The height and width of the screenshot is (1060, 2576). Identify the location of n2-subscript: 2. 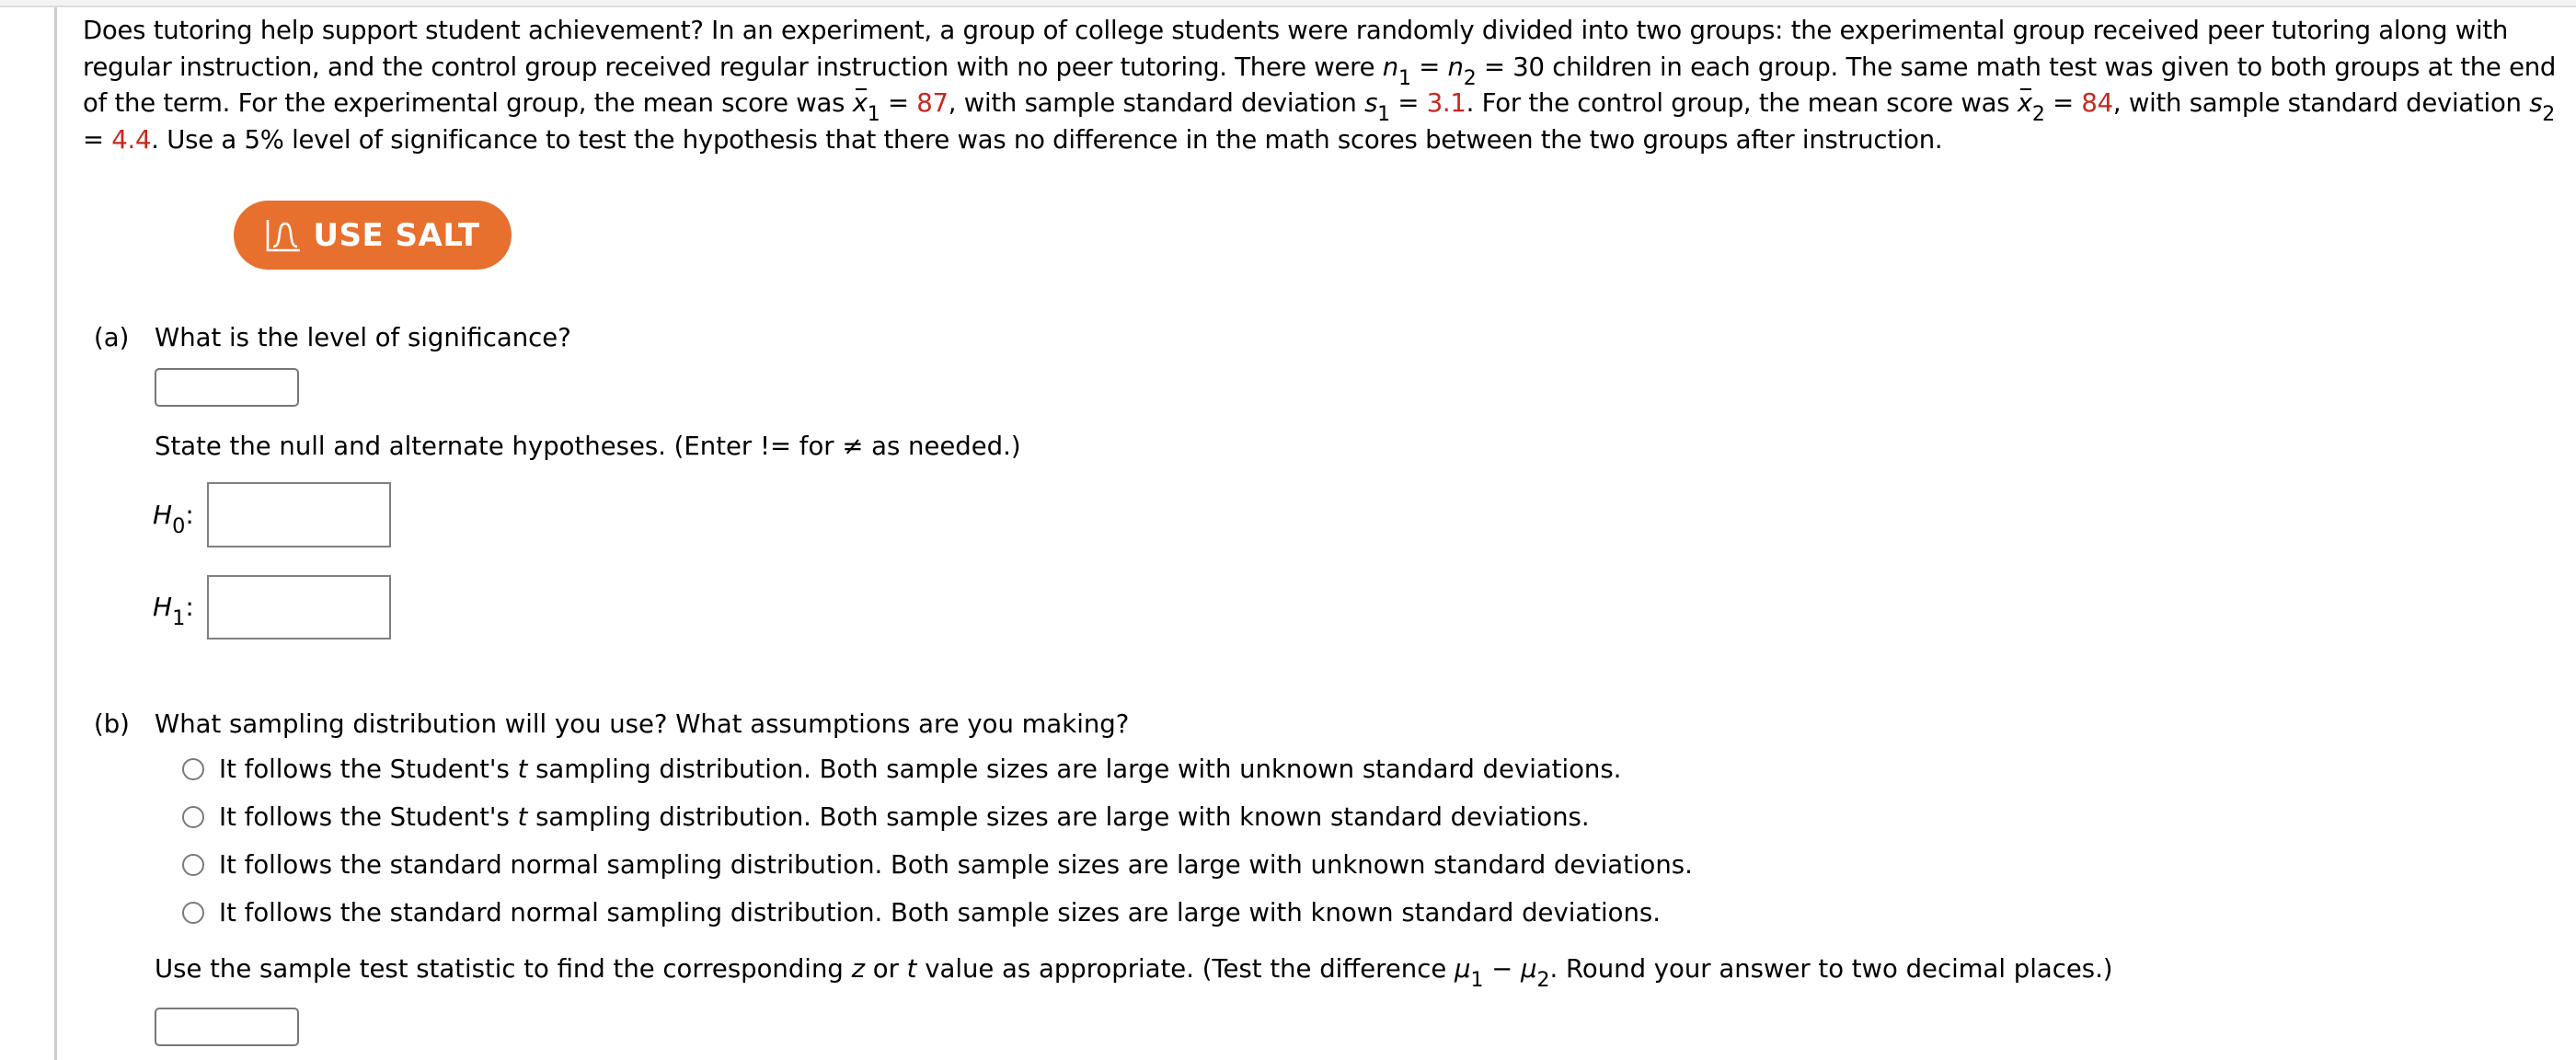
(1470, 78).